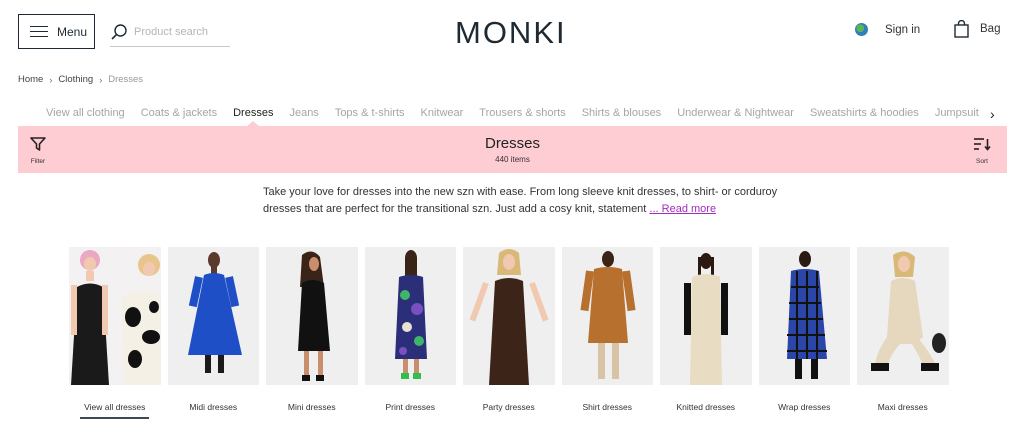 Image resolution: width=1024 pixels, height=441 pixels. What do you see at coordinates (85, 116) in the screenshot?
I see `category-nav-item: View all clothing` at bounding box center [85, 116].